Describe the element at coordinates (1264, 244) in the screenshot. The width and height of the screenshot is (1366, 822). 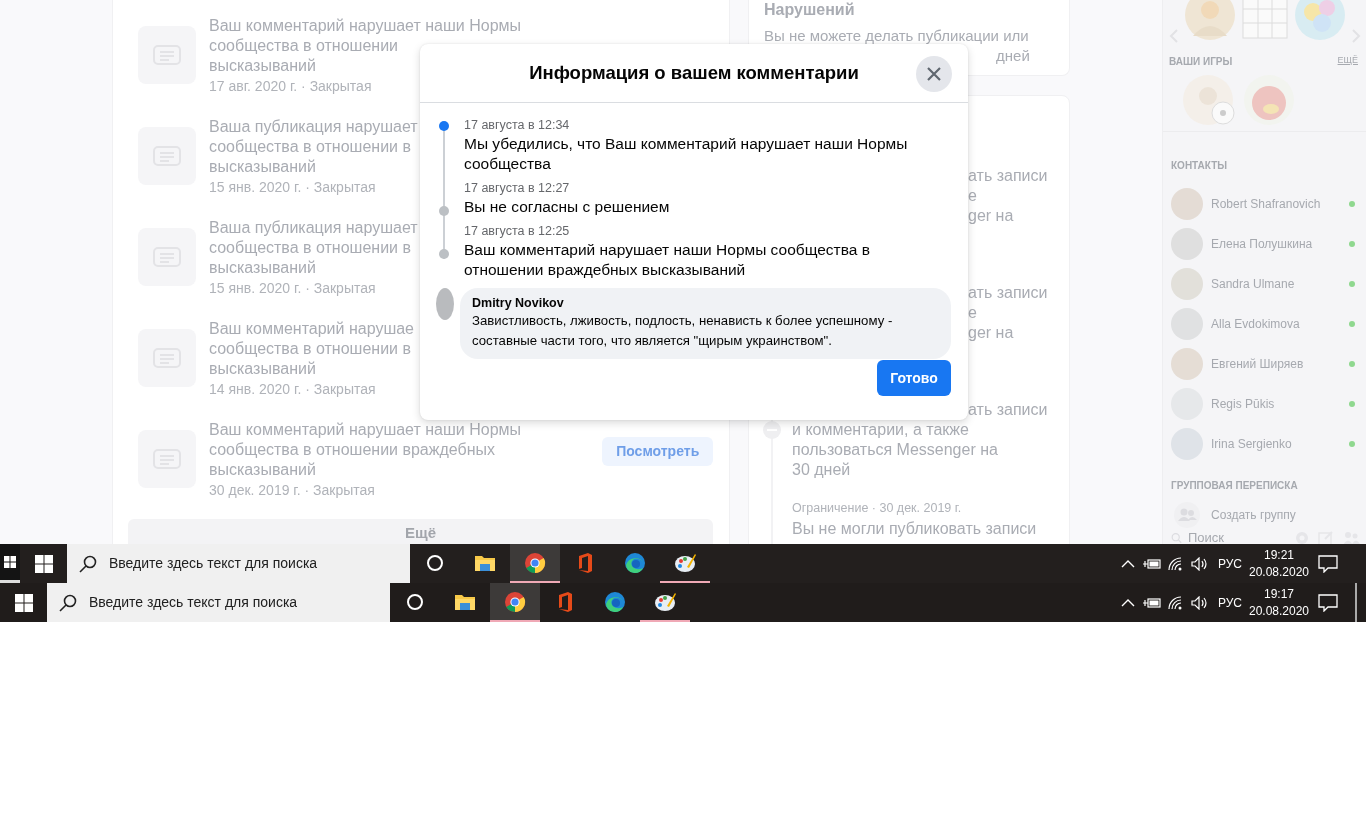
I see `contact-row: Елена Полушкина` at that location.